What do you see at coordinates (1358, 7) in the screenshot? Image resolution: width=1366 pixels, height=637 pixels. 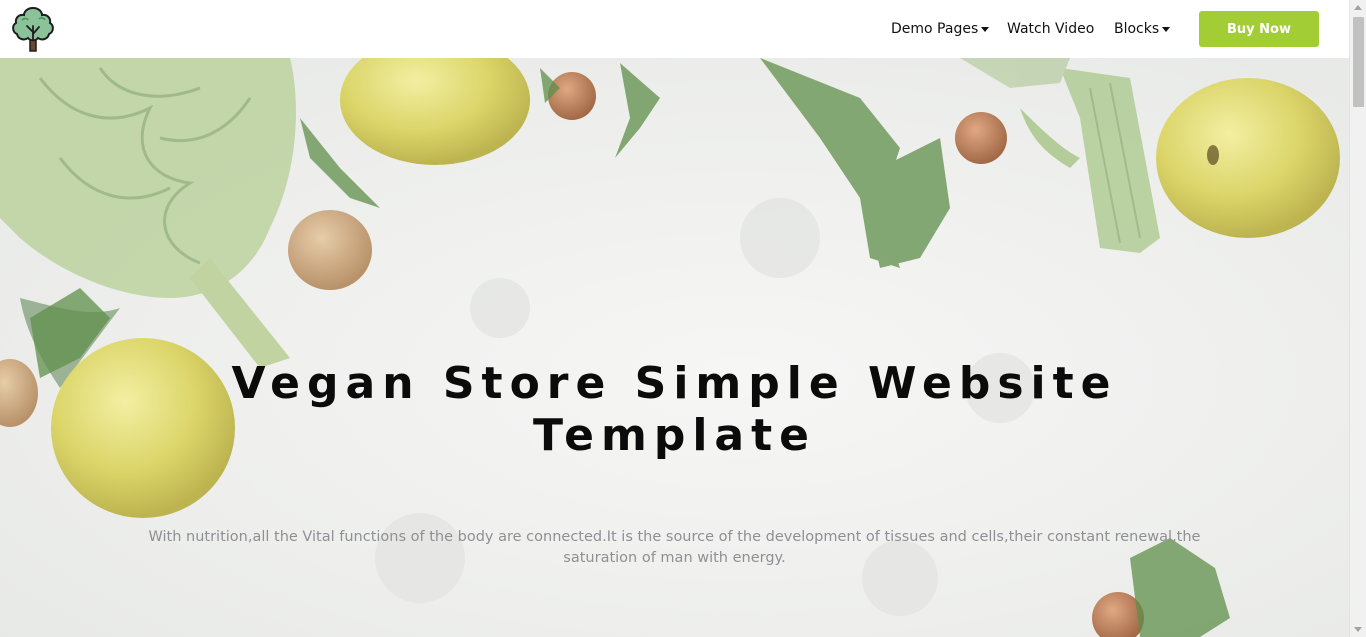 I see `scroll-up-arrow-icon` at bounding box center [1358, 7].